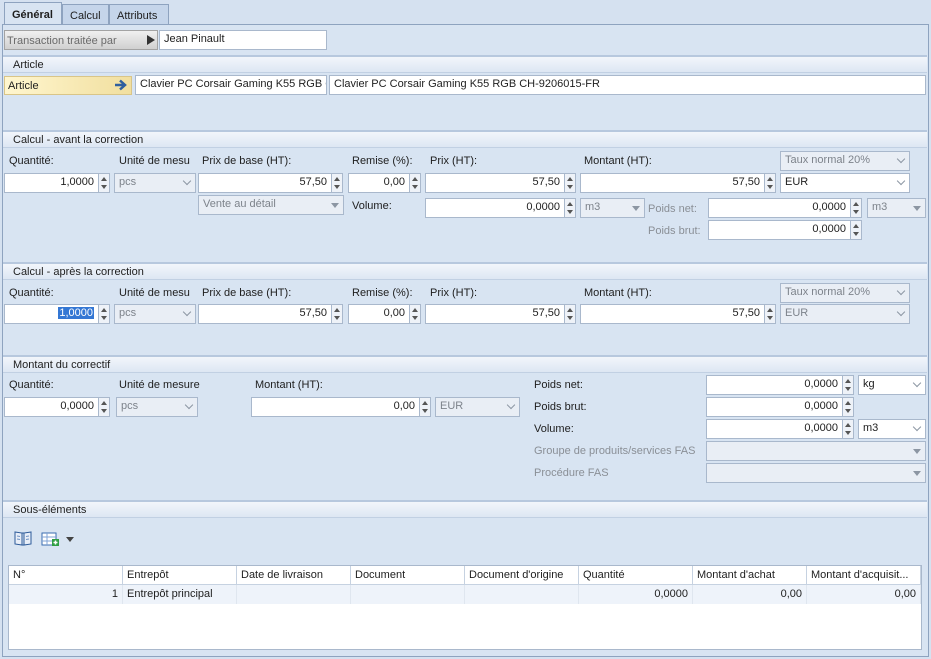 The width and height of the screenshot is (931, 659). What do you see at coordinates (845, 161) in the screenshot?
I see `before-vat-select: Taux normal 20%` at bounding box center [845, 161].